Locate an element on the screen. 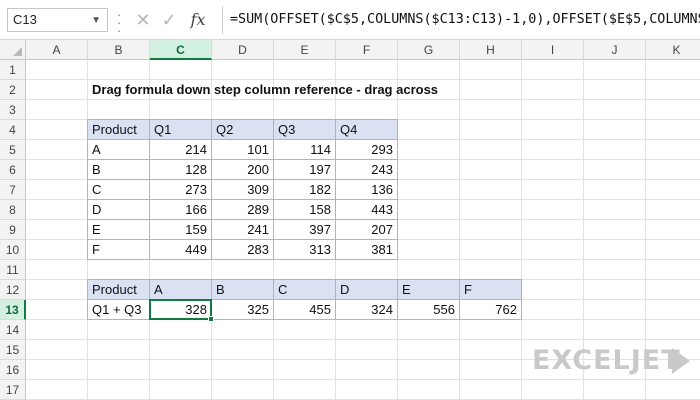 The image size is (700, 400). row-header-3: 3 is located at coordinates (13, 110).